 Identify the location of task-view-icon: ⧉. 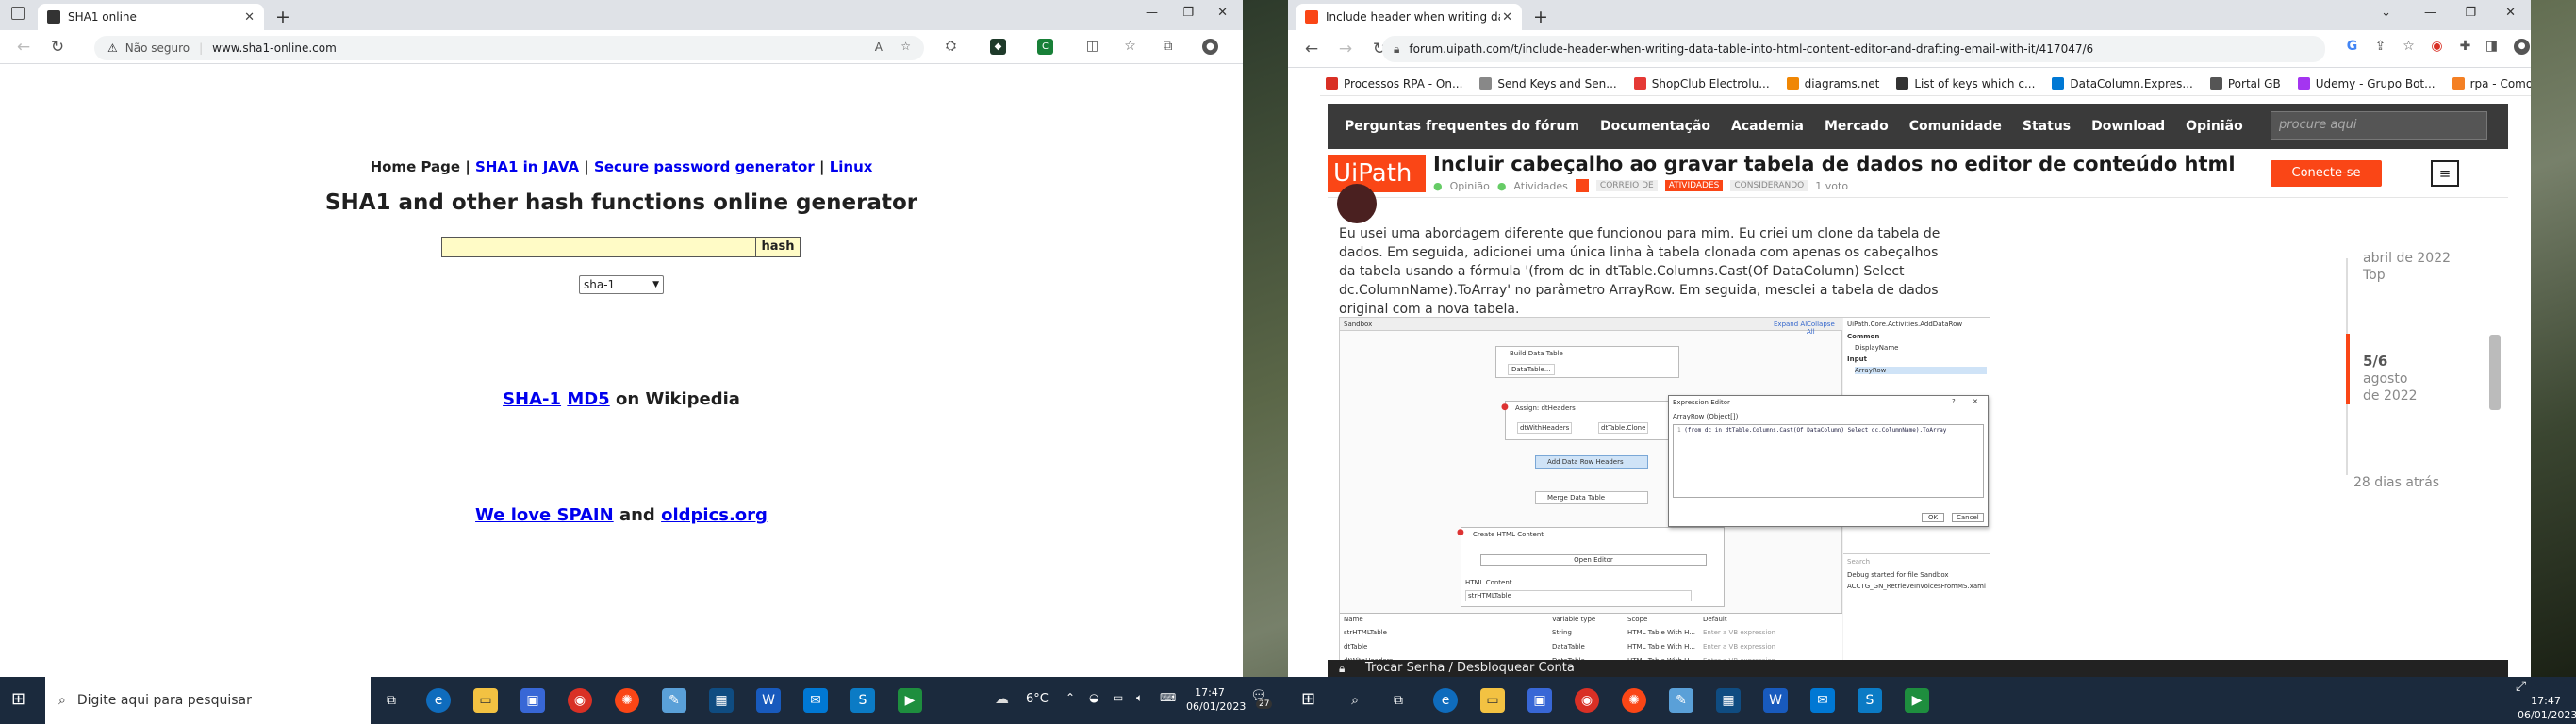
(1398, 700).